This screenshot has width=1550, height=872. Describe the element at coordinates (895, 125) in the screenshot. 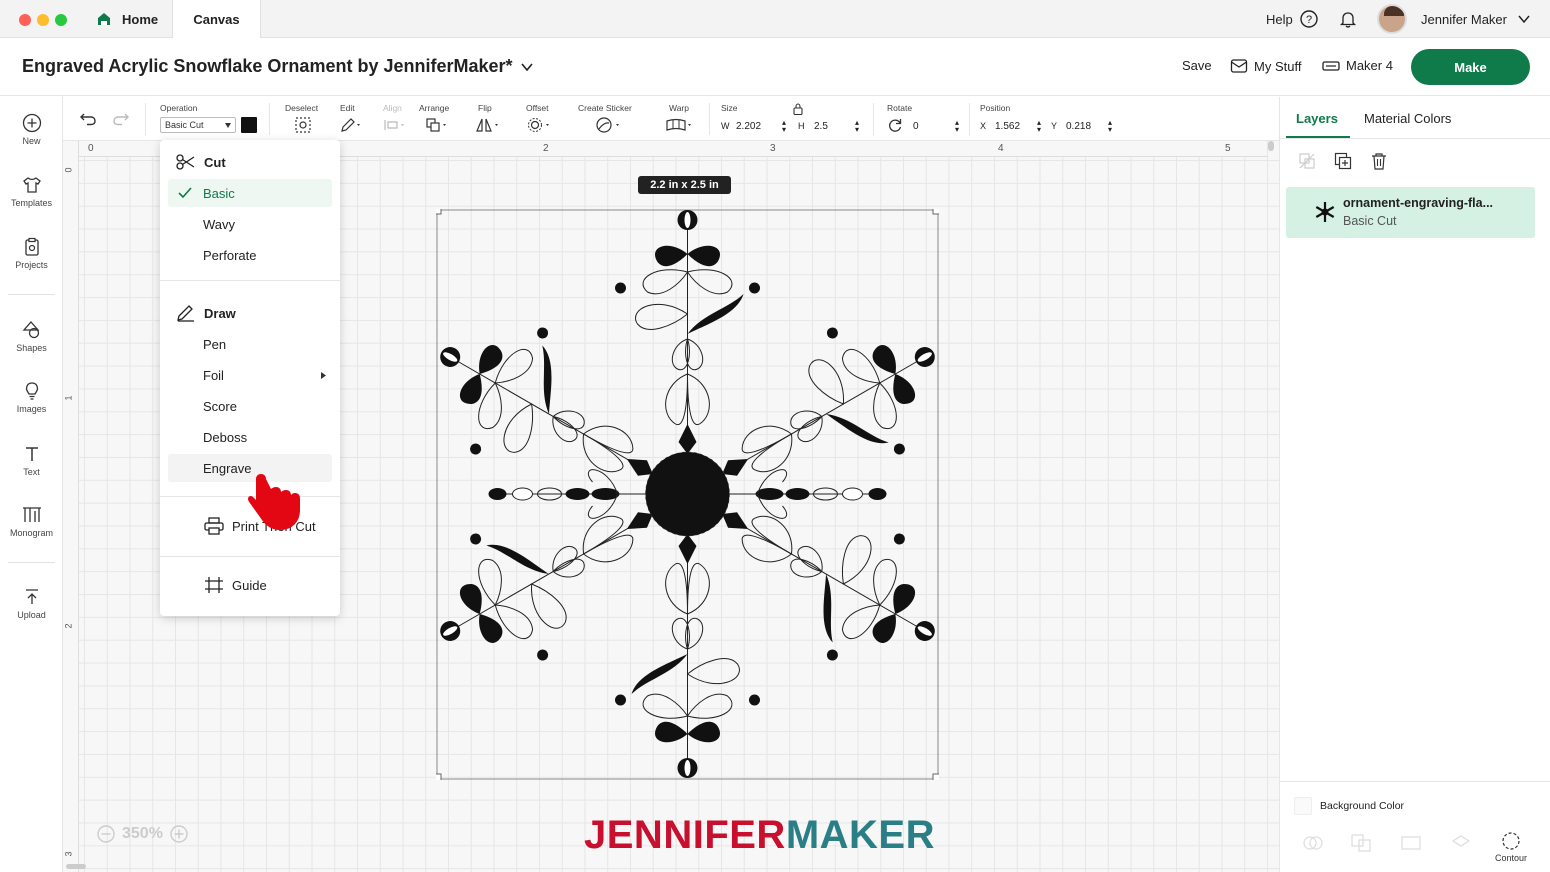

I see `rotate-icon` at that location.